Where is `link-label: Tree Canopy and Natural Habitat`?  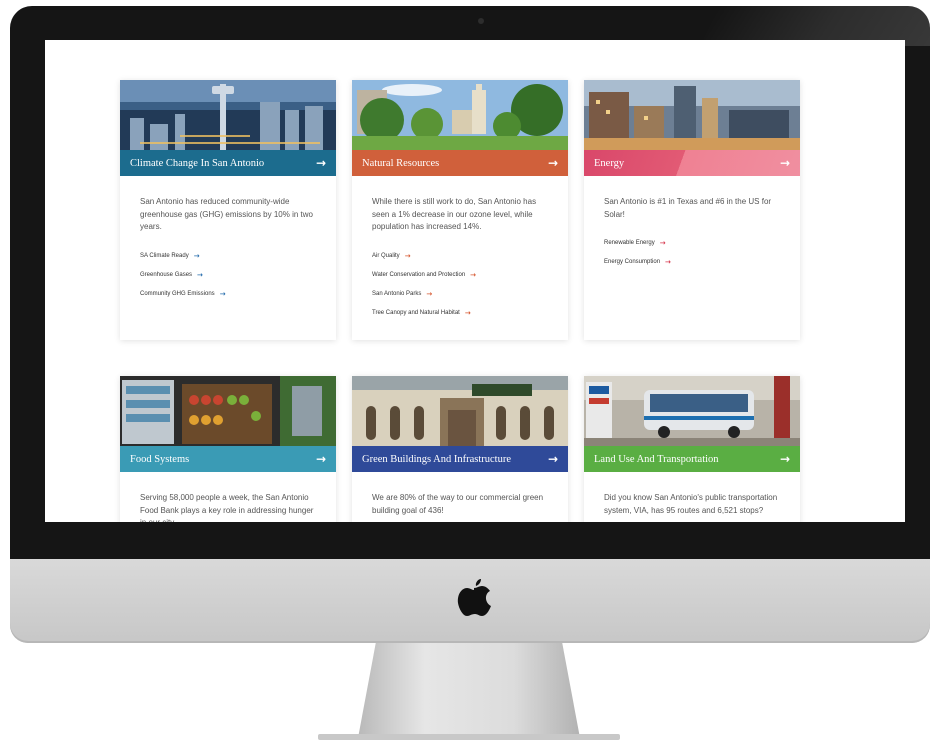 link-label: Tree Canopy and Natural Habitat is located at coordinates (416, 313).